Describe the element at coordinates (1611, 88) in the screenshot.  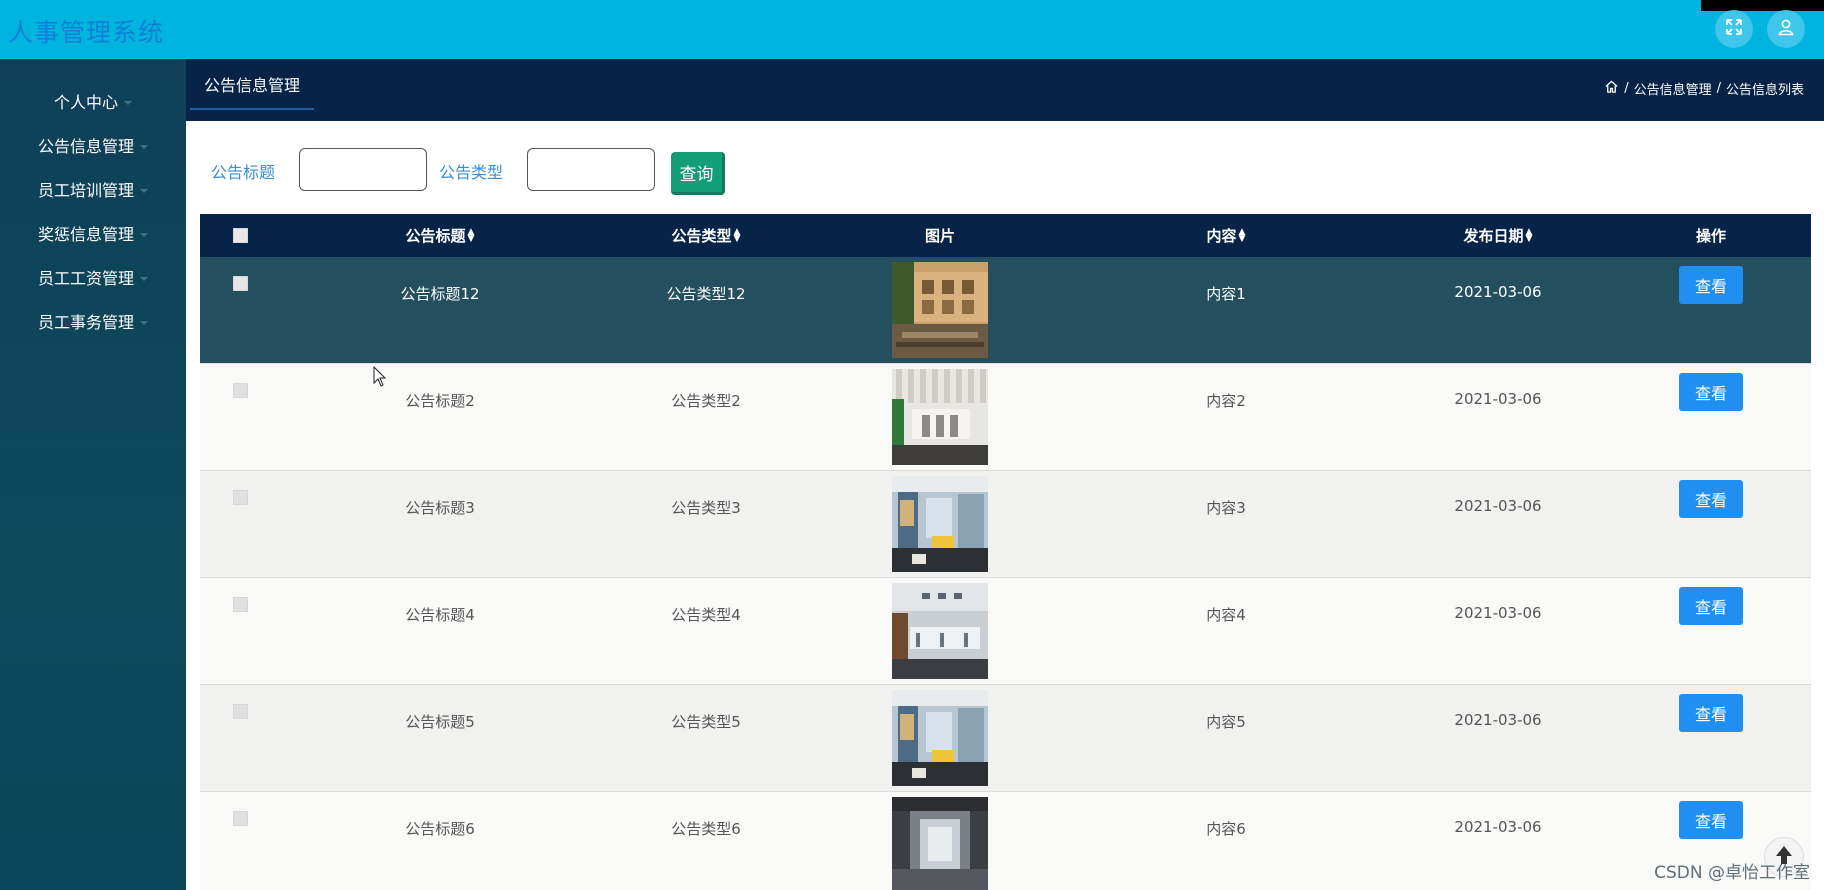
I see `home-icon` at that location.